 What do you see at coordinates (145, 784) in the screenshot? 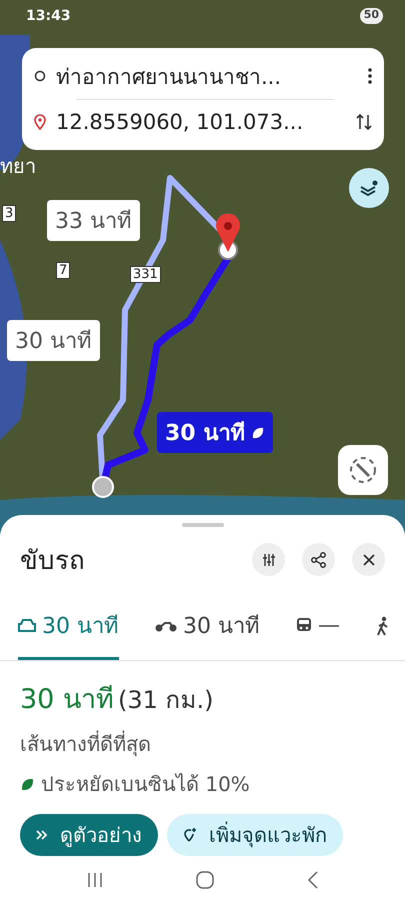
I see `fuel-saving-note: ประหยัดเบนซินได้ 10%` at bounding box center [145, 784].